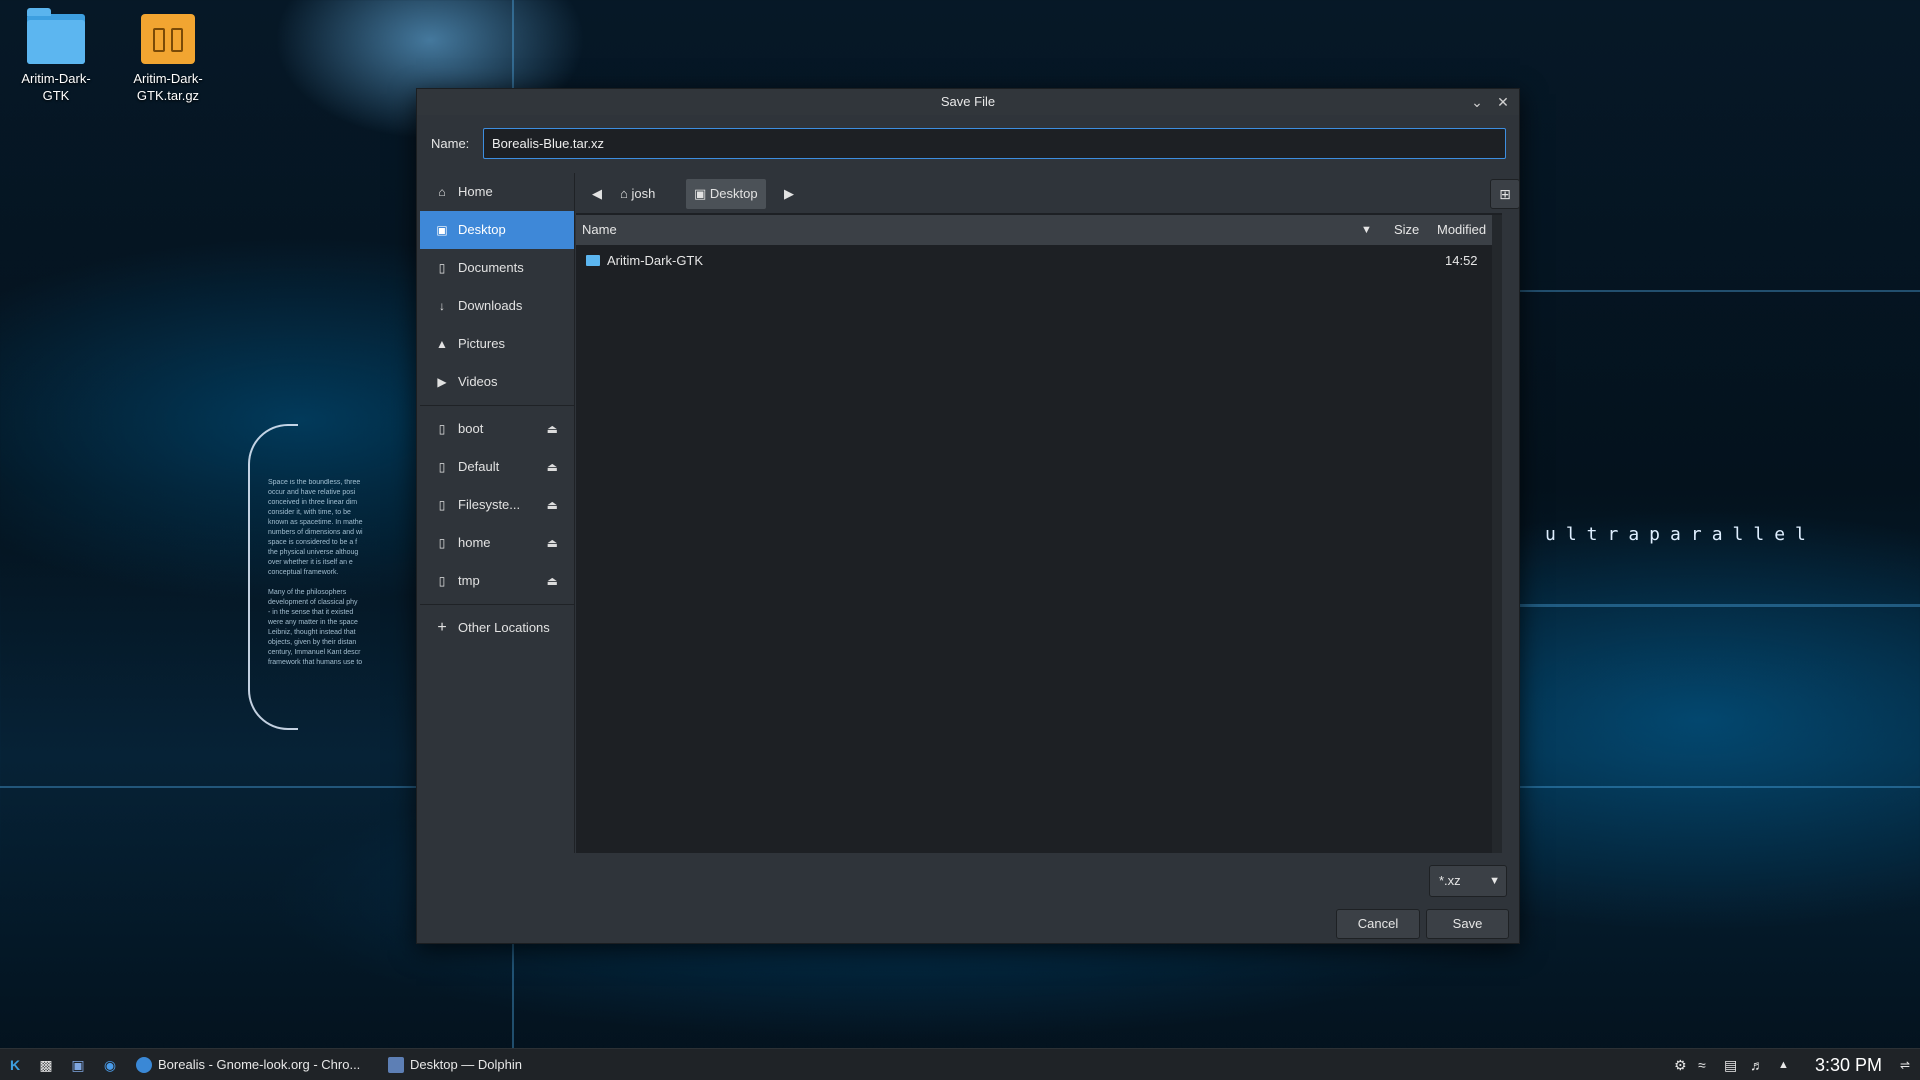  Describe the element at coordinates (46, 1065) in the screenshot. I see `terminal-icon: ▩` at that location.